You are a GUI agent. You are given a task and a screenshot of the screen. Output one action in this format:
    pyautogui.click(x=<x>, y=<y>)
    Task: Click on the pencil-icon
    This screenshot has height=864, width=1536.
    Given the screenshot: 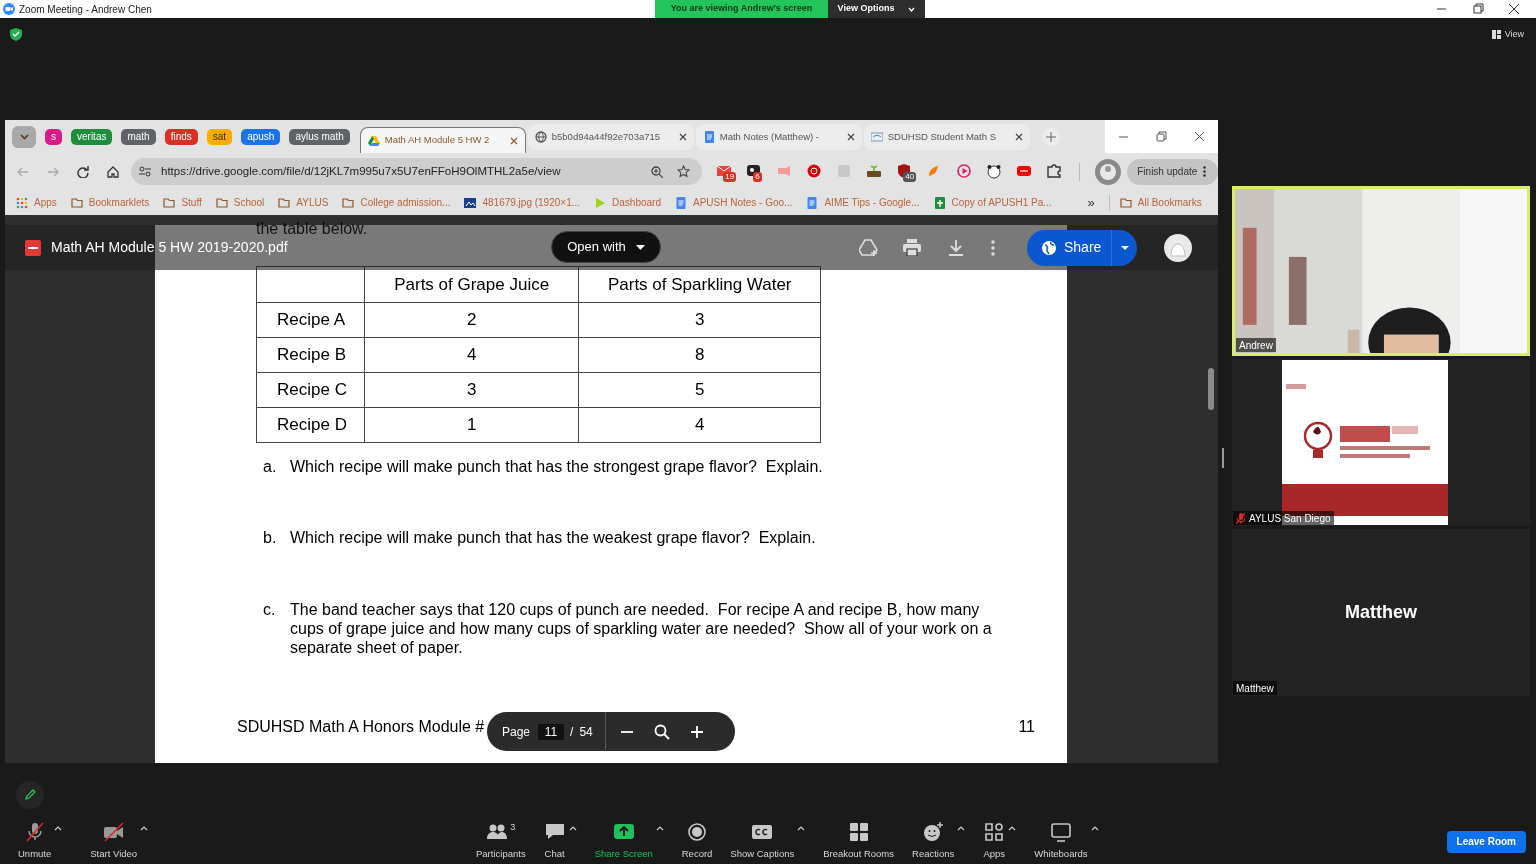 What is the action you would take?
    pyautogui.click(x=30, y=795)
    